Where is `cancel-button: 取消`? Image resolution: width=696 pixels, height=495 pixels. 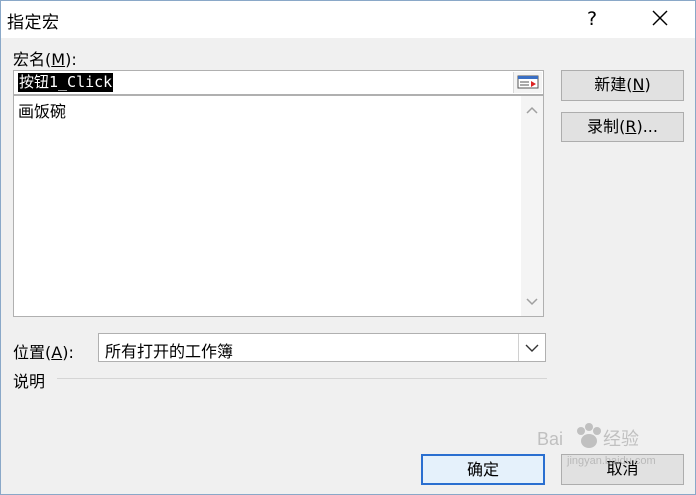 cancel-button: 取消 is located at coordinates (622, 469).